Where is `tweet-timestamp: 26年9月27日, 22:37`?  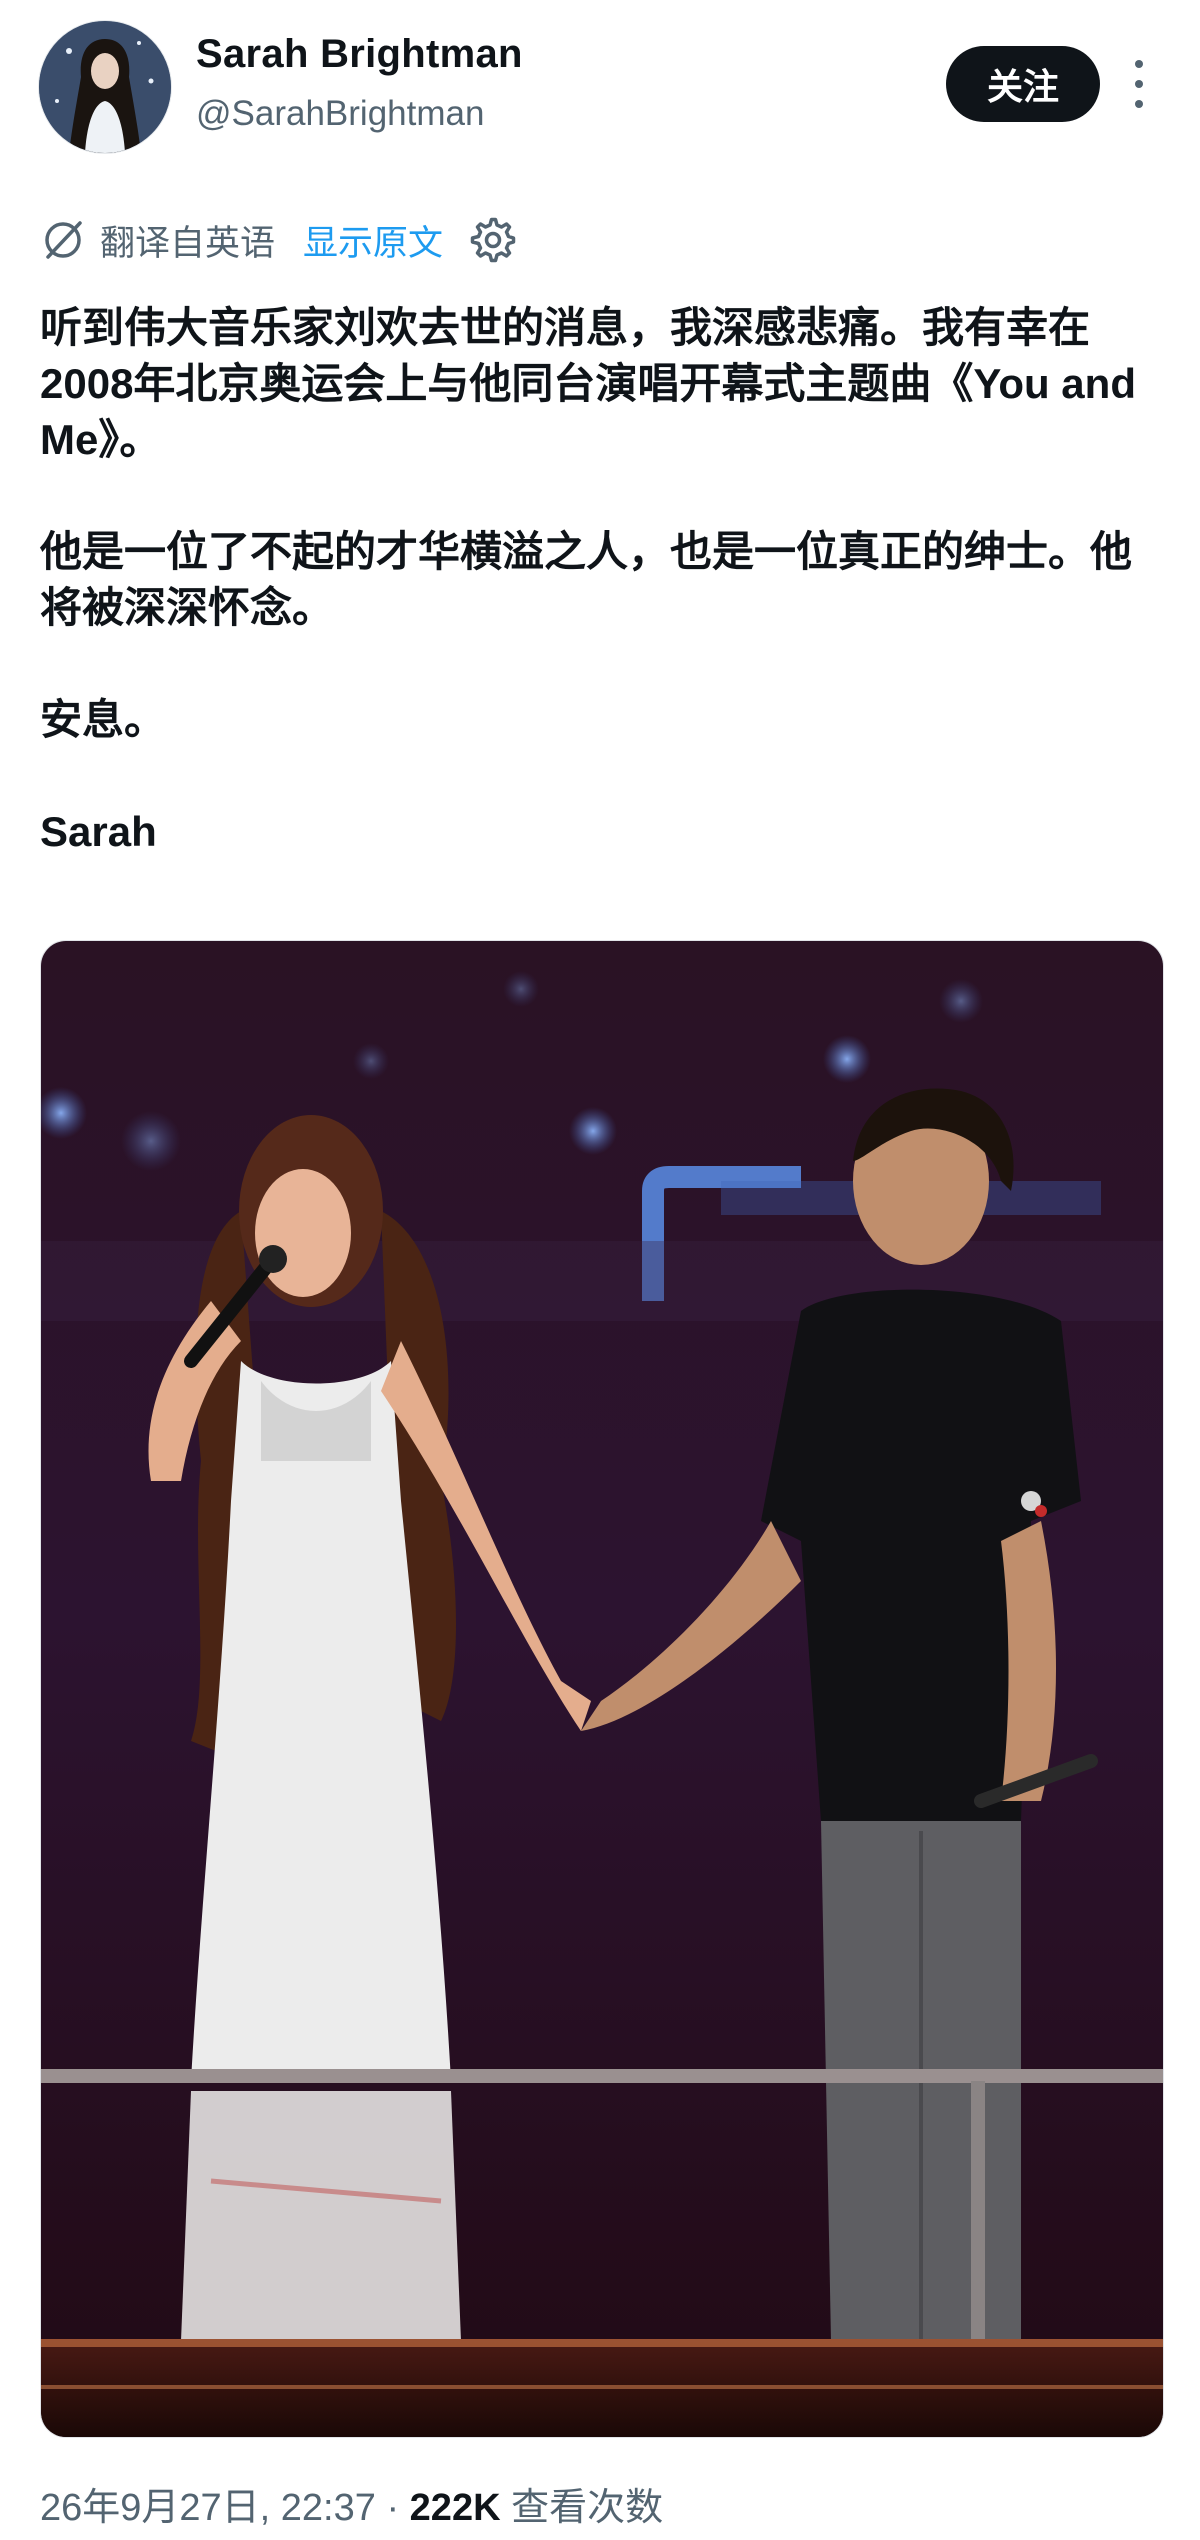
tweet-timestamp: 26年9月27日, 22:37 is located at coordinates (208, 2508).